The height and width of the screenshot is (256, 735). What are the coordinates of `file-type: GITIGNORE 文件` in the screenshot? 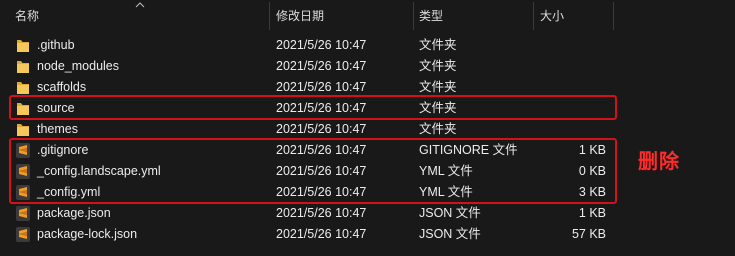 It's located at (468, 150).